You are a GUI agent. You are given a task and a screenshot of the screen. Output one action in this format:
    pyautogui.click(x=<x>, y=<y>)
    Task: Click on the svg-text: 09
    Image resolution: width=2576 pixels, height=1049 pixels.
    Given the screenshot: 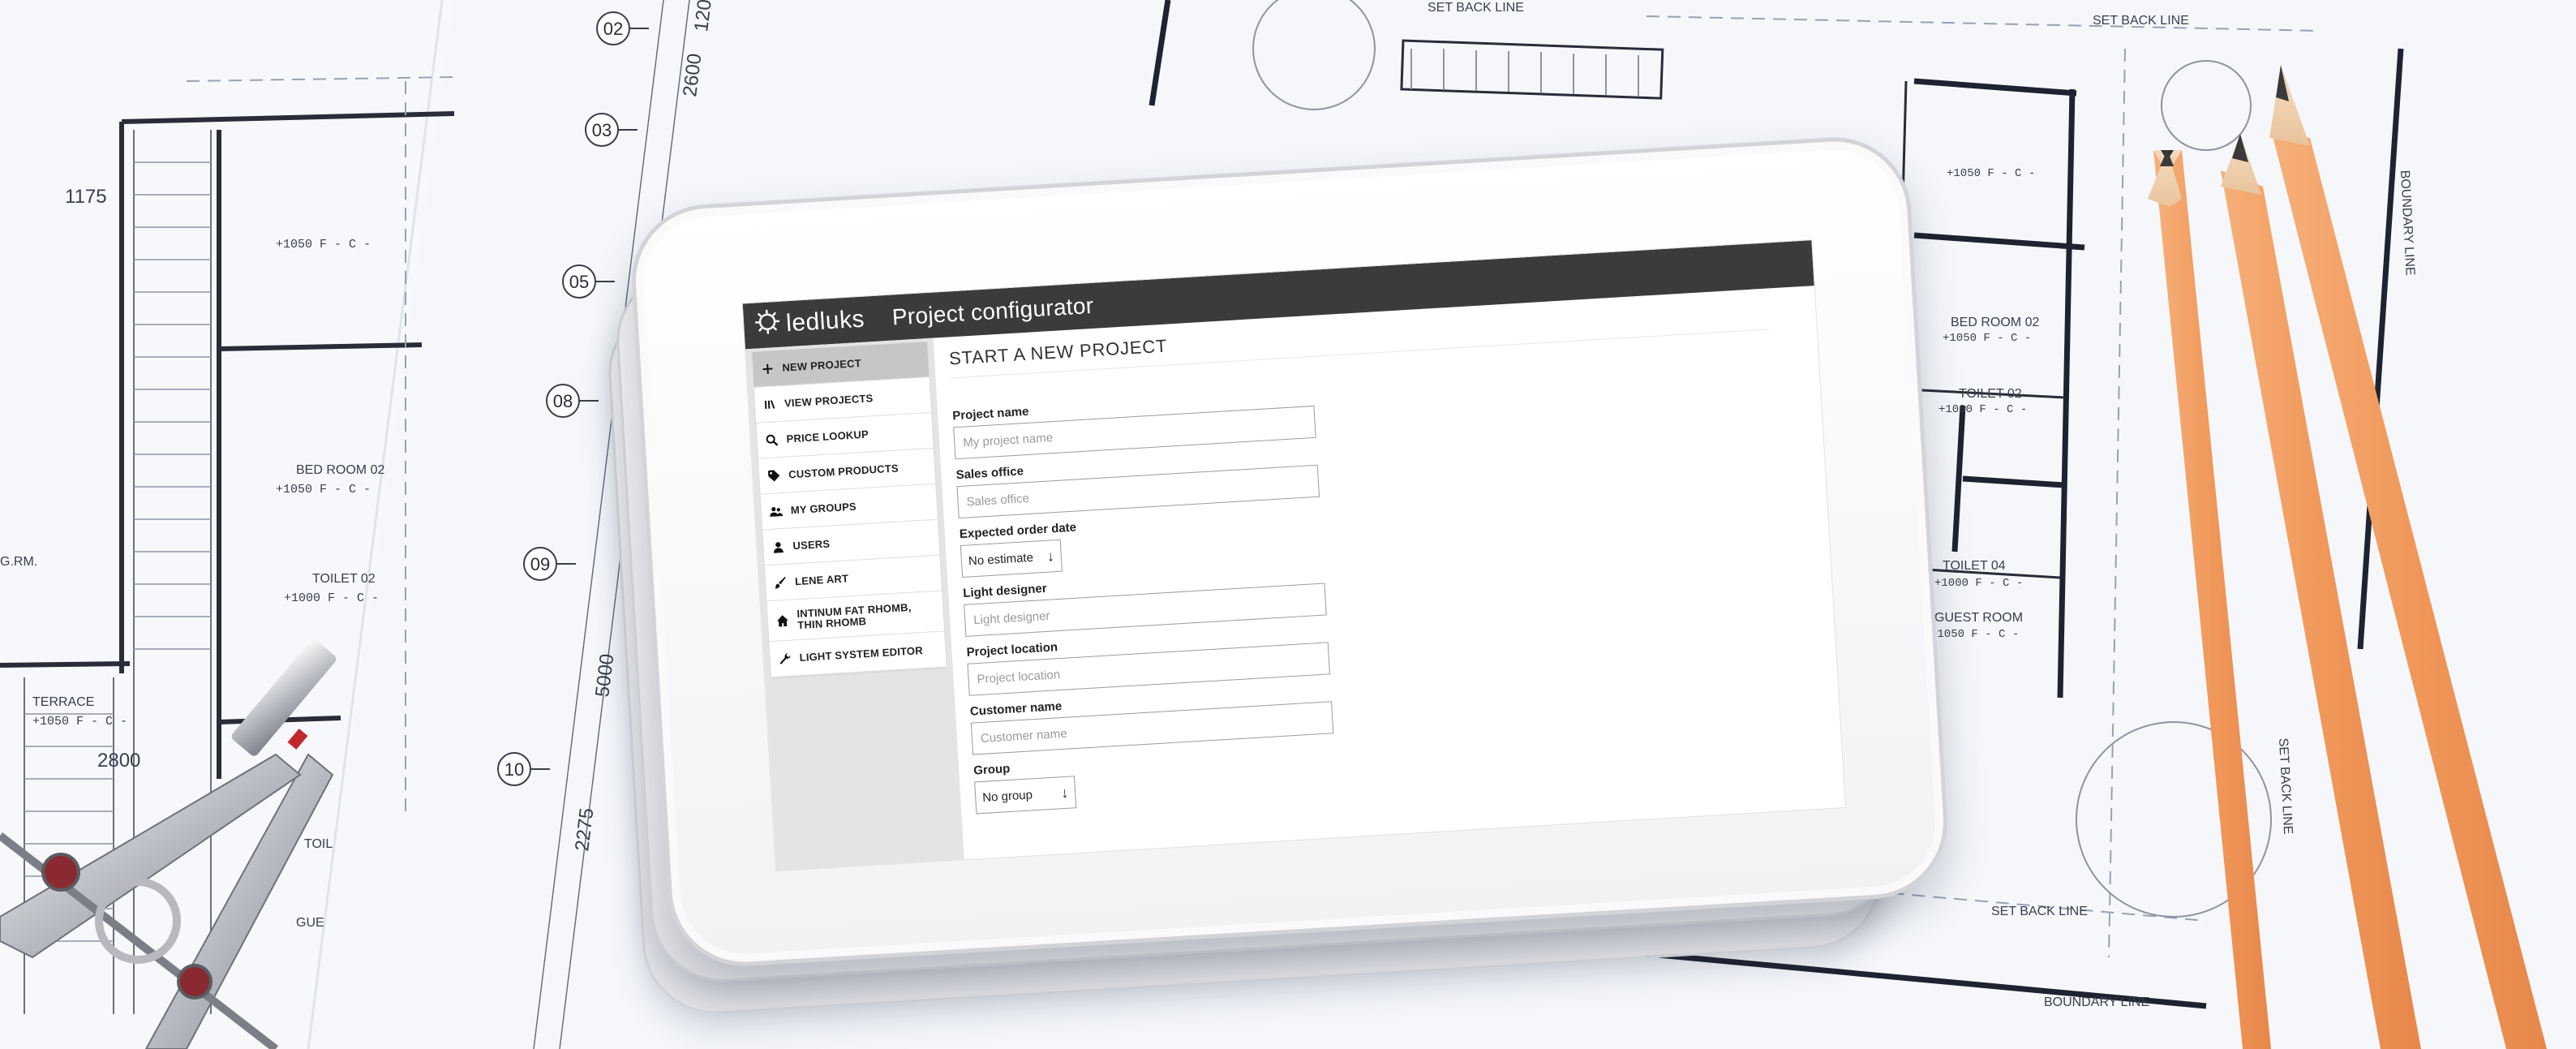 What is the action you would take?
    pyautogui.click(x=540, y=564)
    